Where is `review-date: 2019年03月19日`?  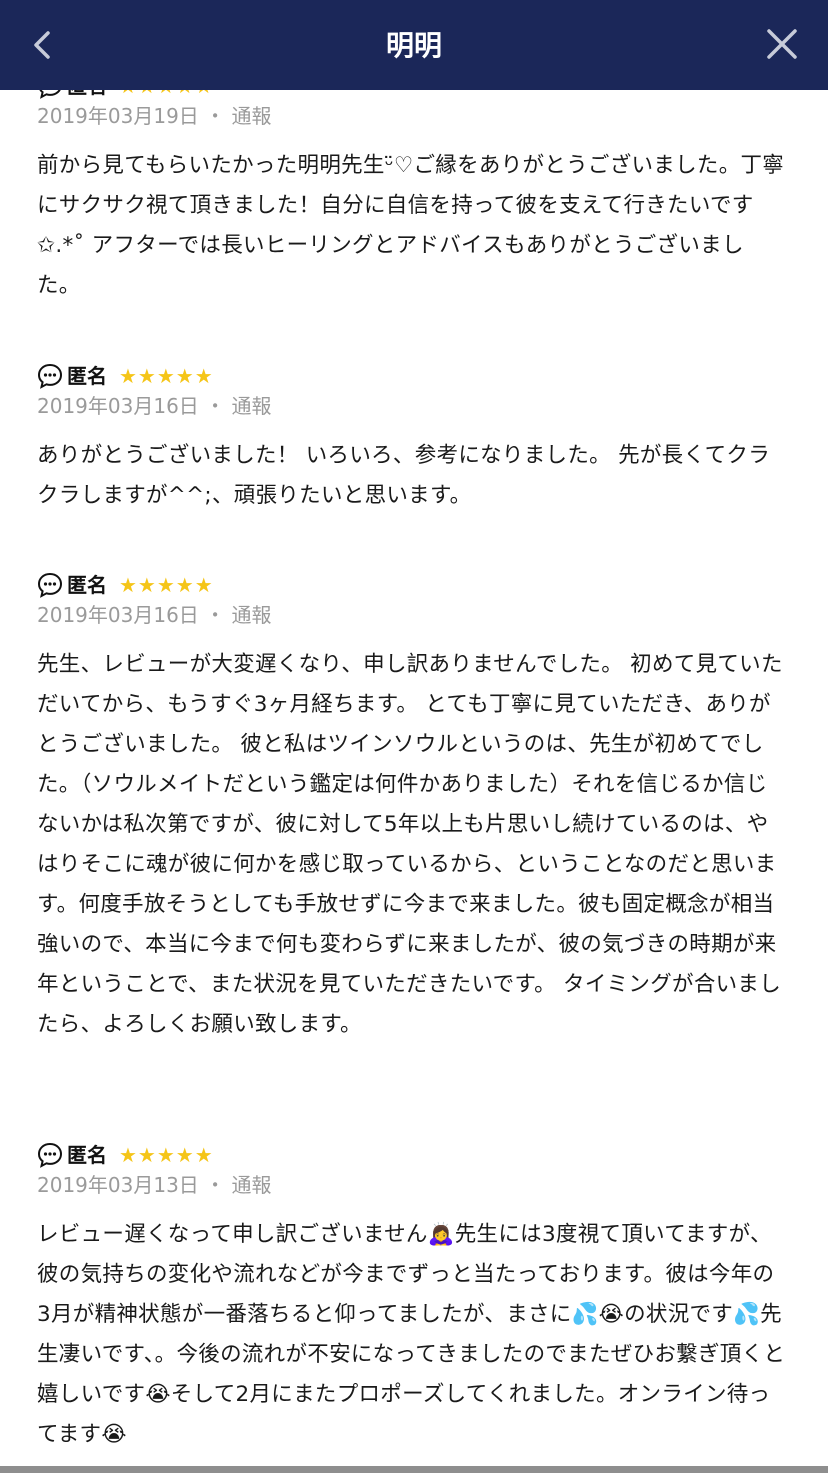 review-date: 2019年03月19日 is located at coordinates (118, 116).